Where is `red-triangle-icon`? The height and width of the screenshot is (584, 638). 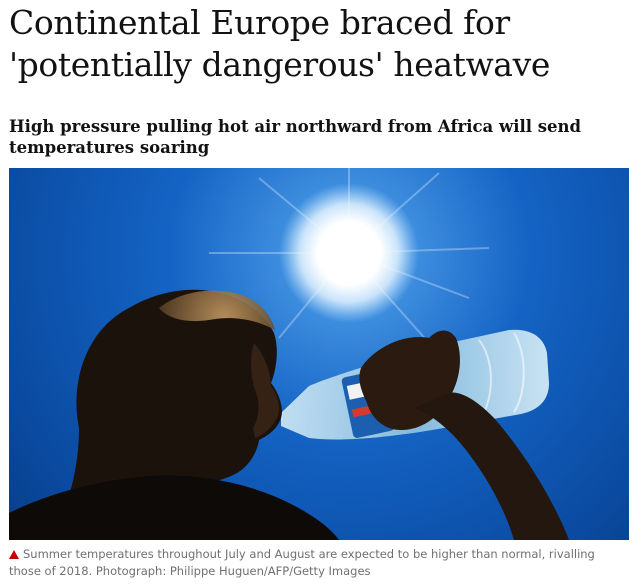
red-triangle-icon is located at coordinates (14, 554).